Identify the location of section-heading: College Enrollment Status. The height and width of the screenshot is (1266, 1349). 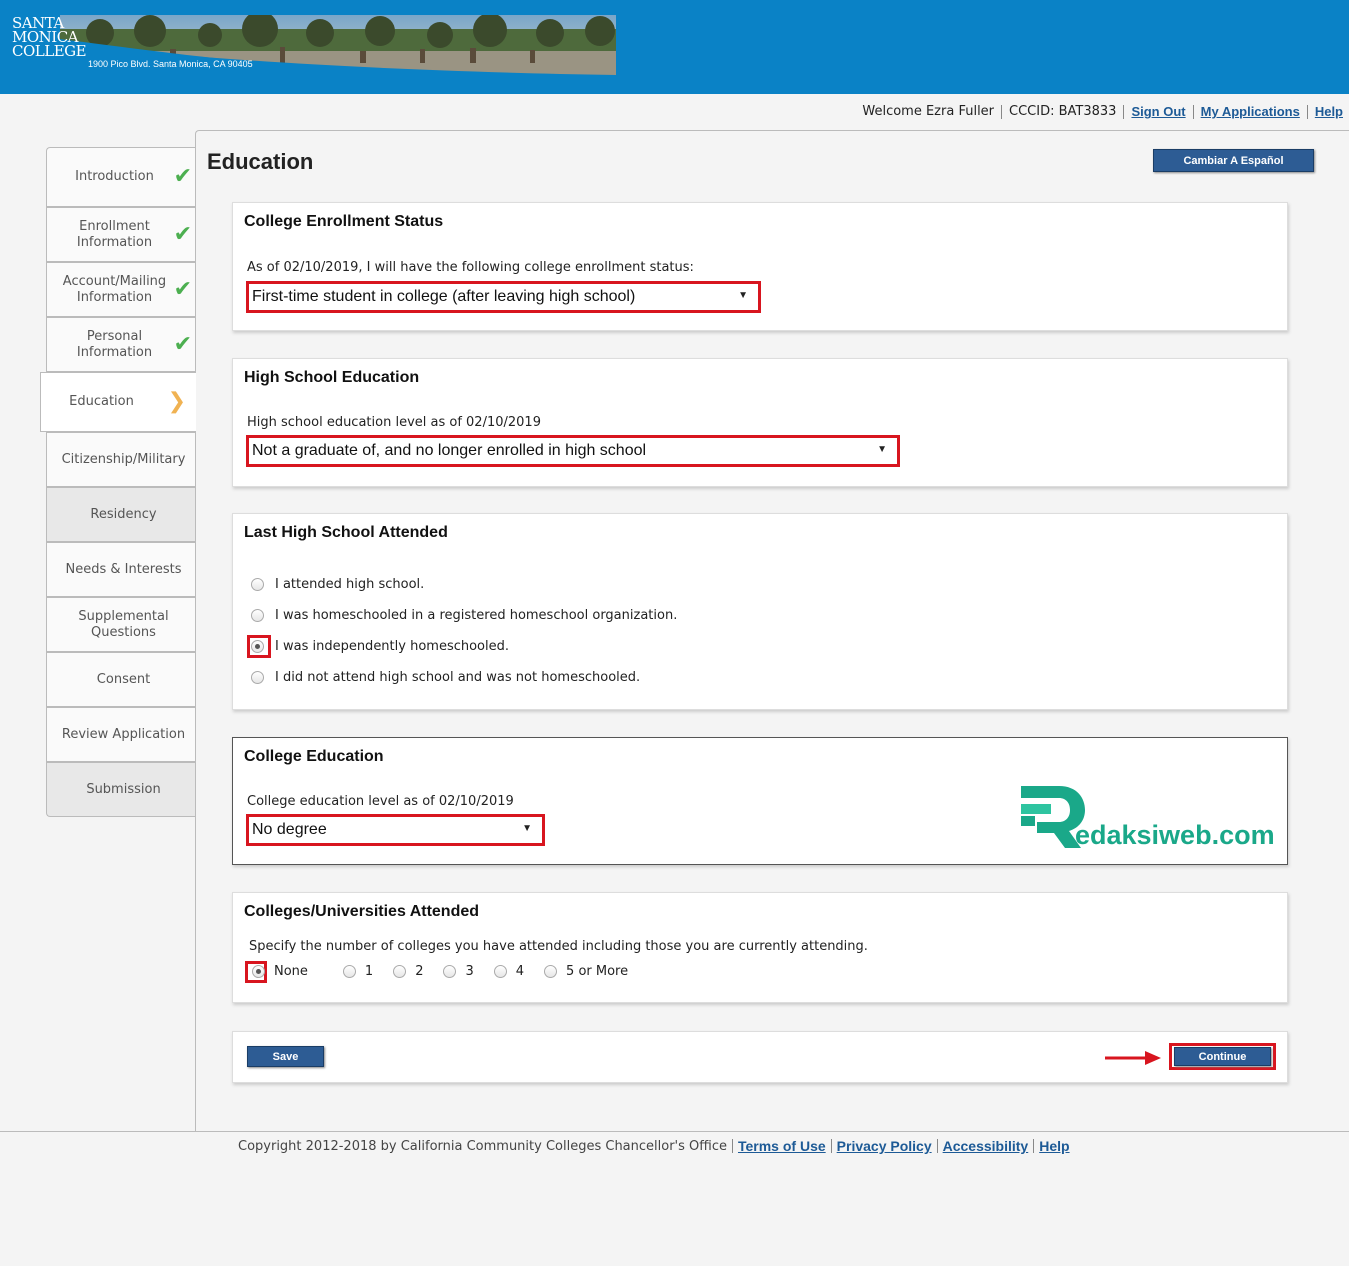
(344, 221).